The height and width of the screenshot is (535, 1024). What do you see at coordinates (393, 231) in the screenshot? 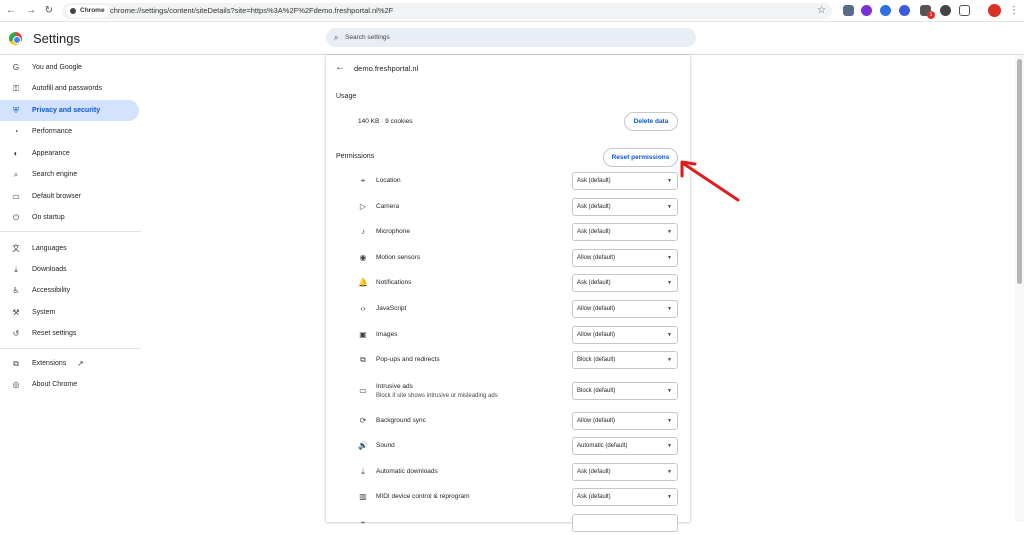
I see `permission-label: Microphone` at bounding box center [393, 231].